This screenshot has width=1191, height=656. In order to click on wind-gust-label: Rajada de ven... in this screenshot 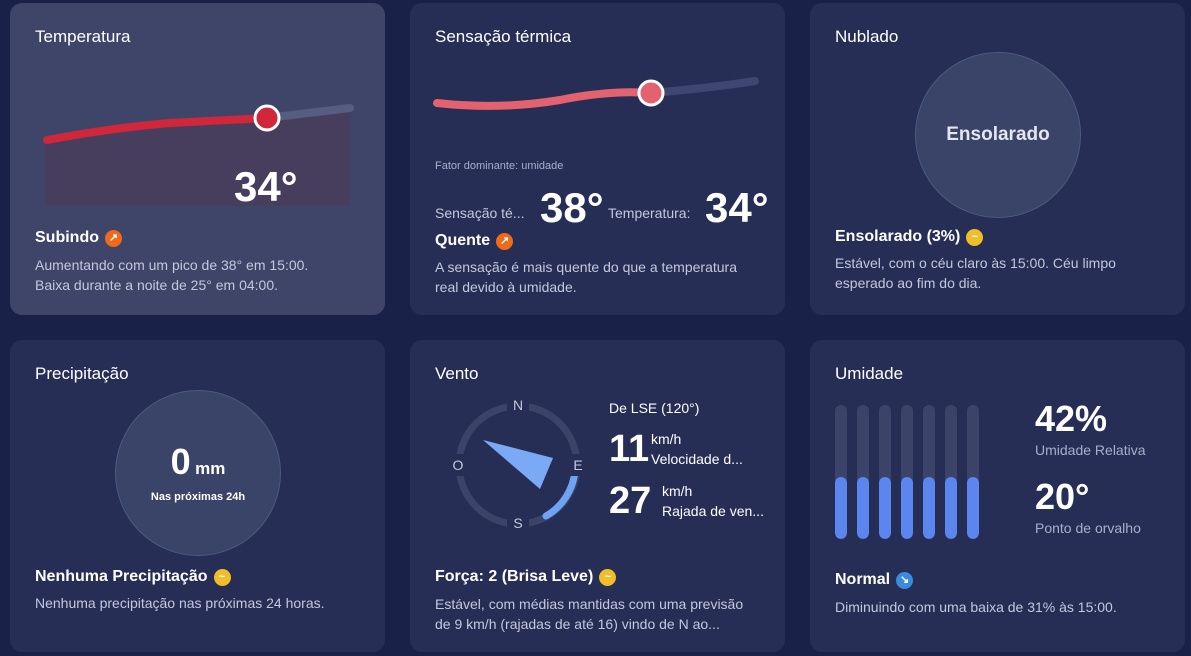, I will do `click(713, 511)`.